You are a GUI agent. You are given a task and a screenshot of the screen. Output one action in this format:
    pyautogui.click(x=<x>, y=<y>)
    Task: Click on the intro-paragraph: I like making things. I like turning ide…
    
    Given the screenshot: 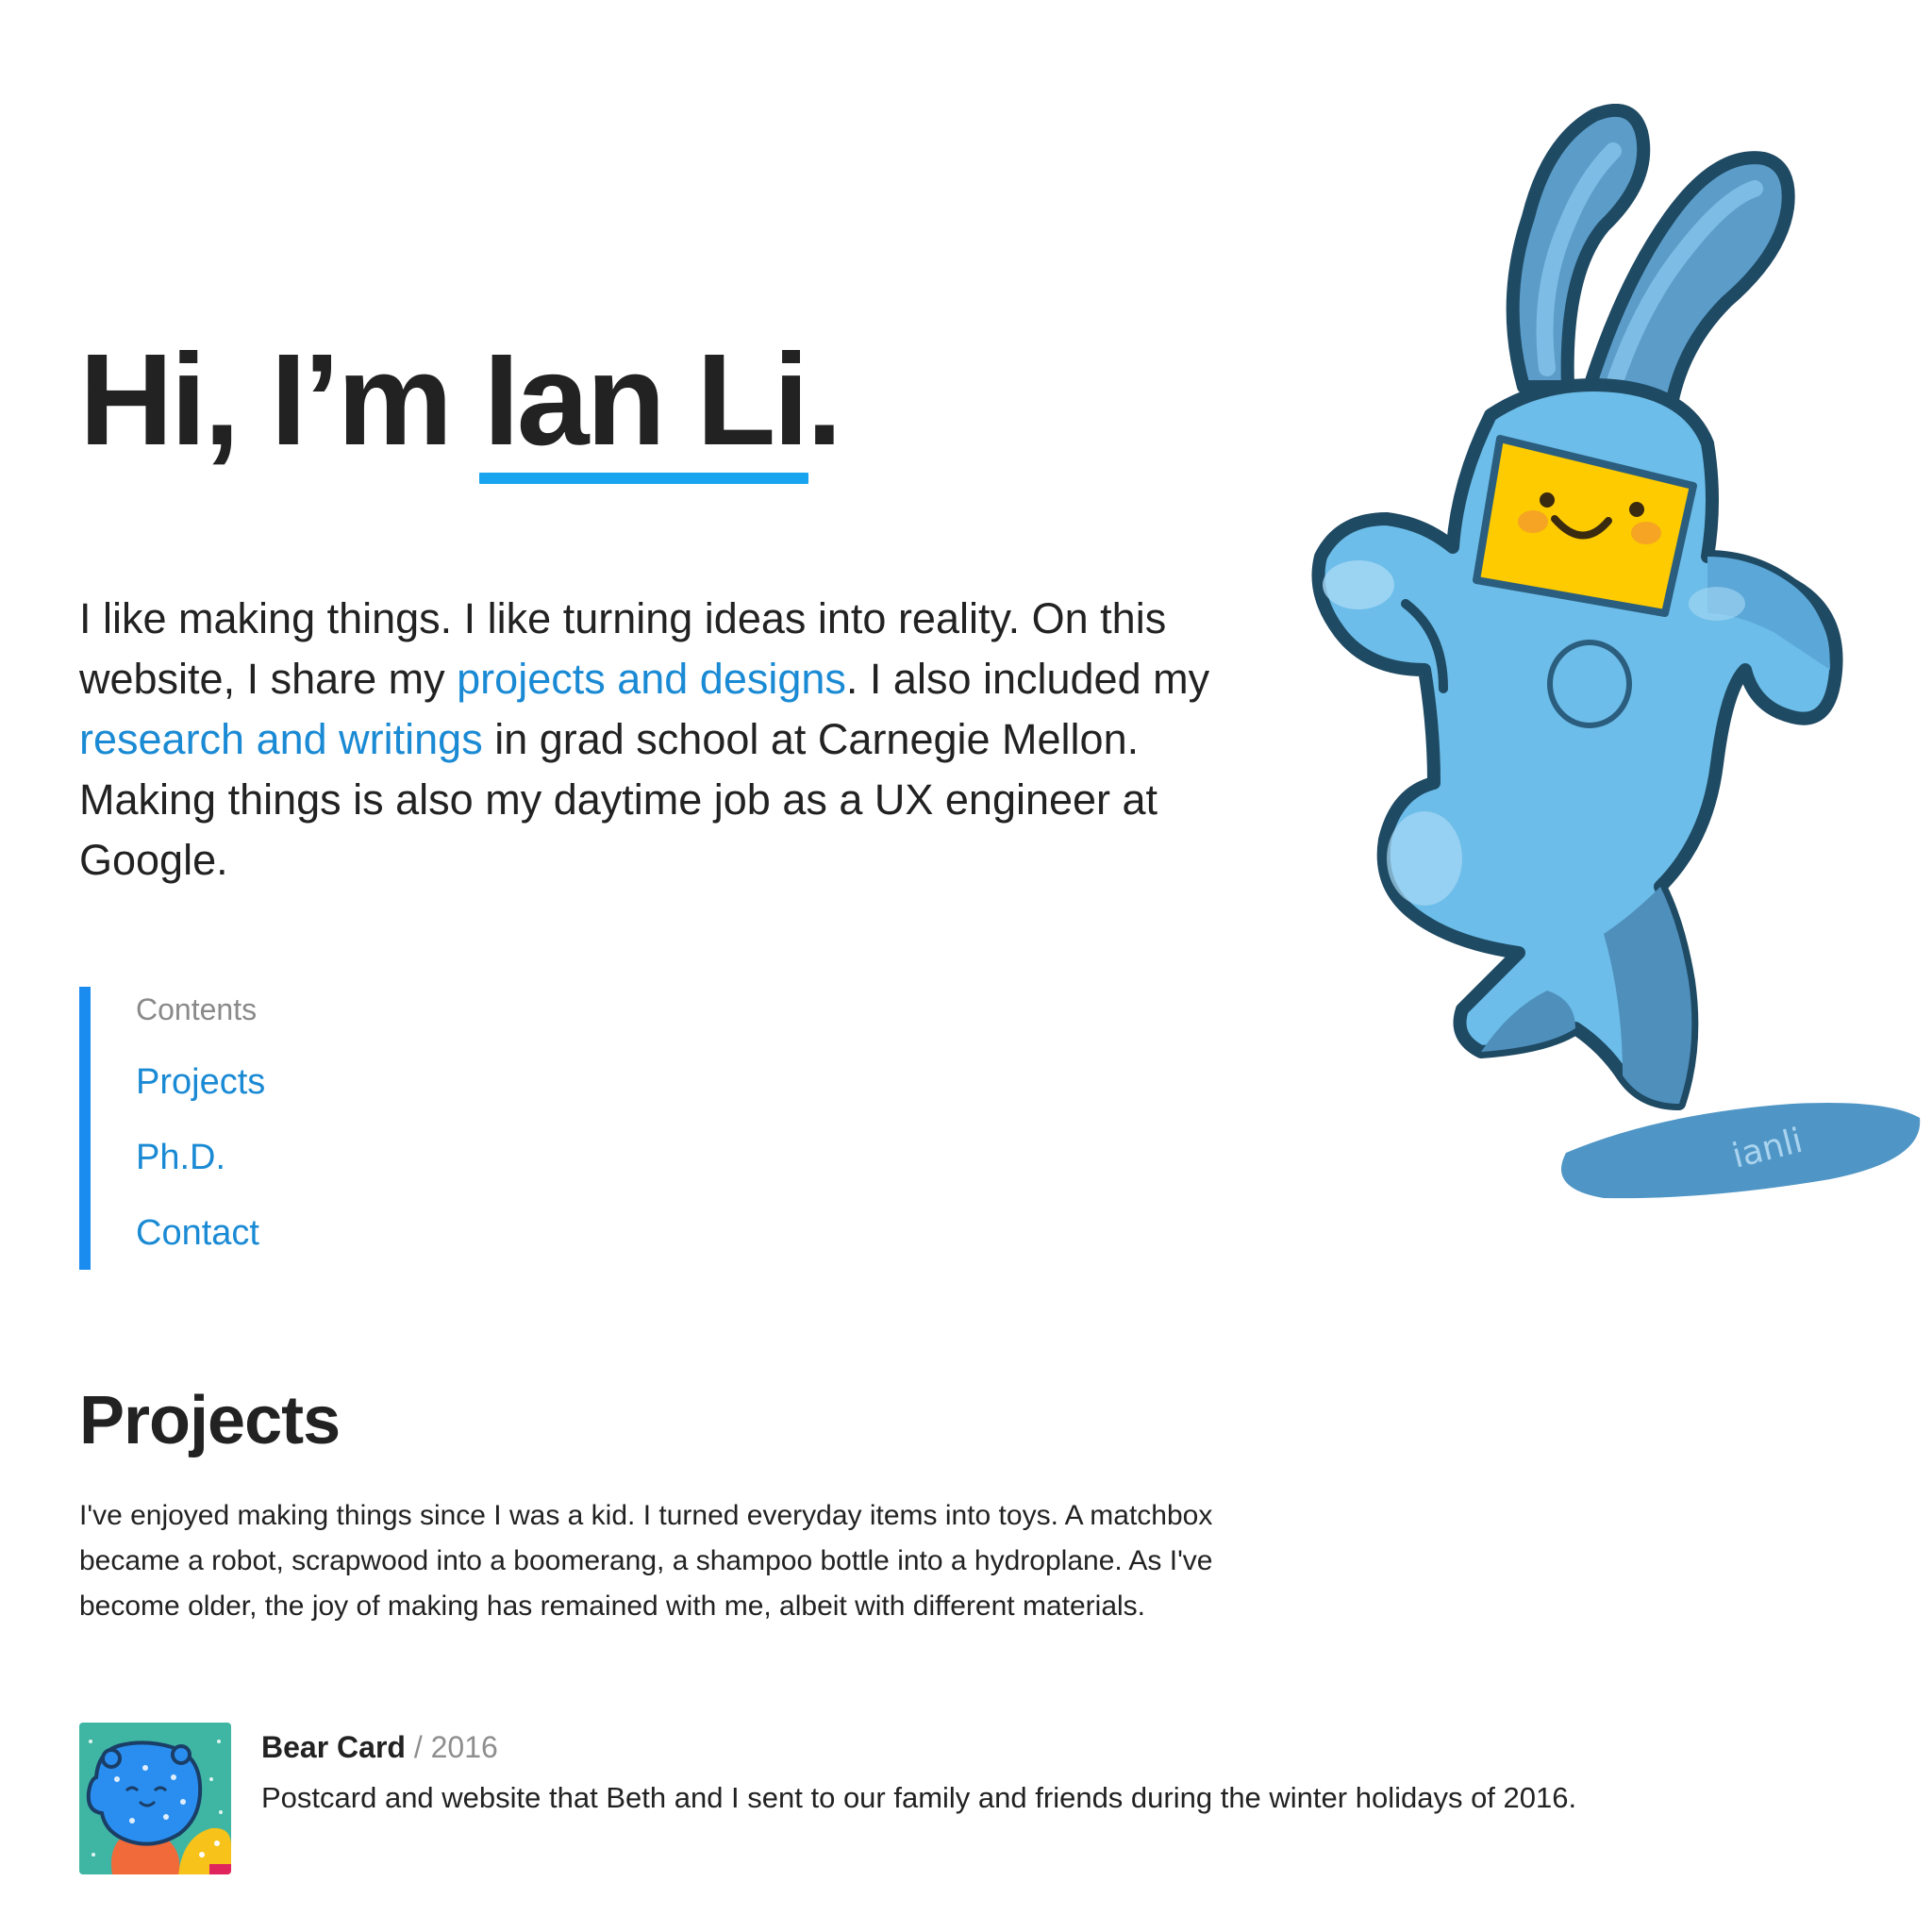 What is the action you would take?
    pyautogui.click(x=659, y=740)
    